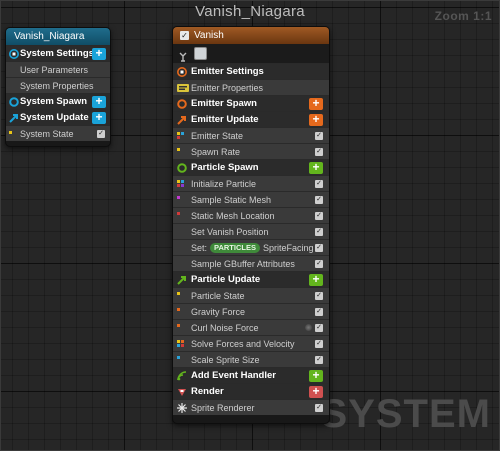  I want to click on gravity-force-checkbox: ✓, so click(319, 312).